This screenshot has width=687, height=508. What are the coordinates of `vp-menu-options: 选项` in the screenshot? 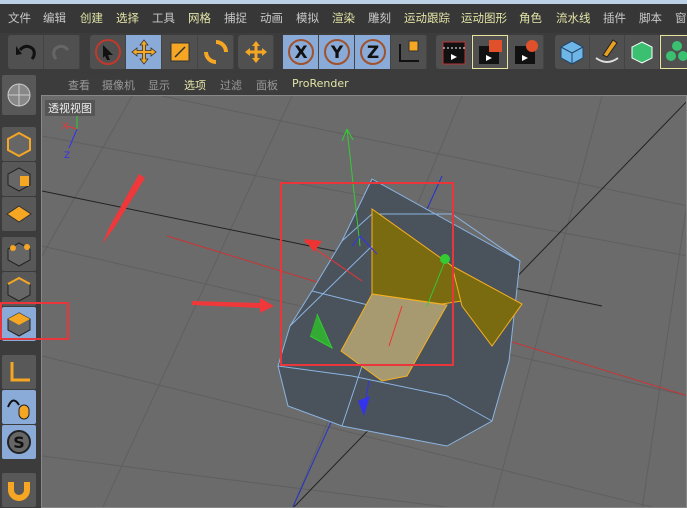 It's located at (195, 85).